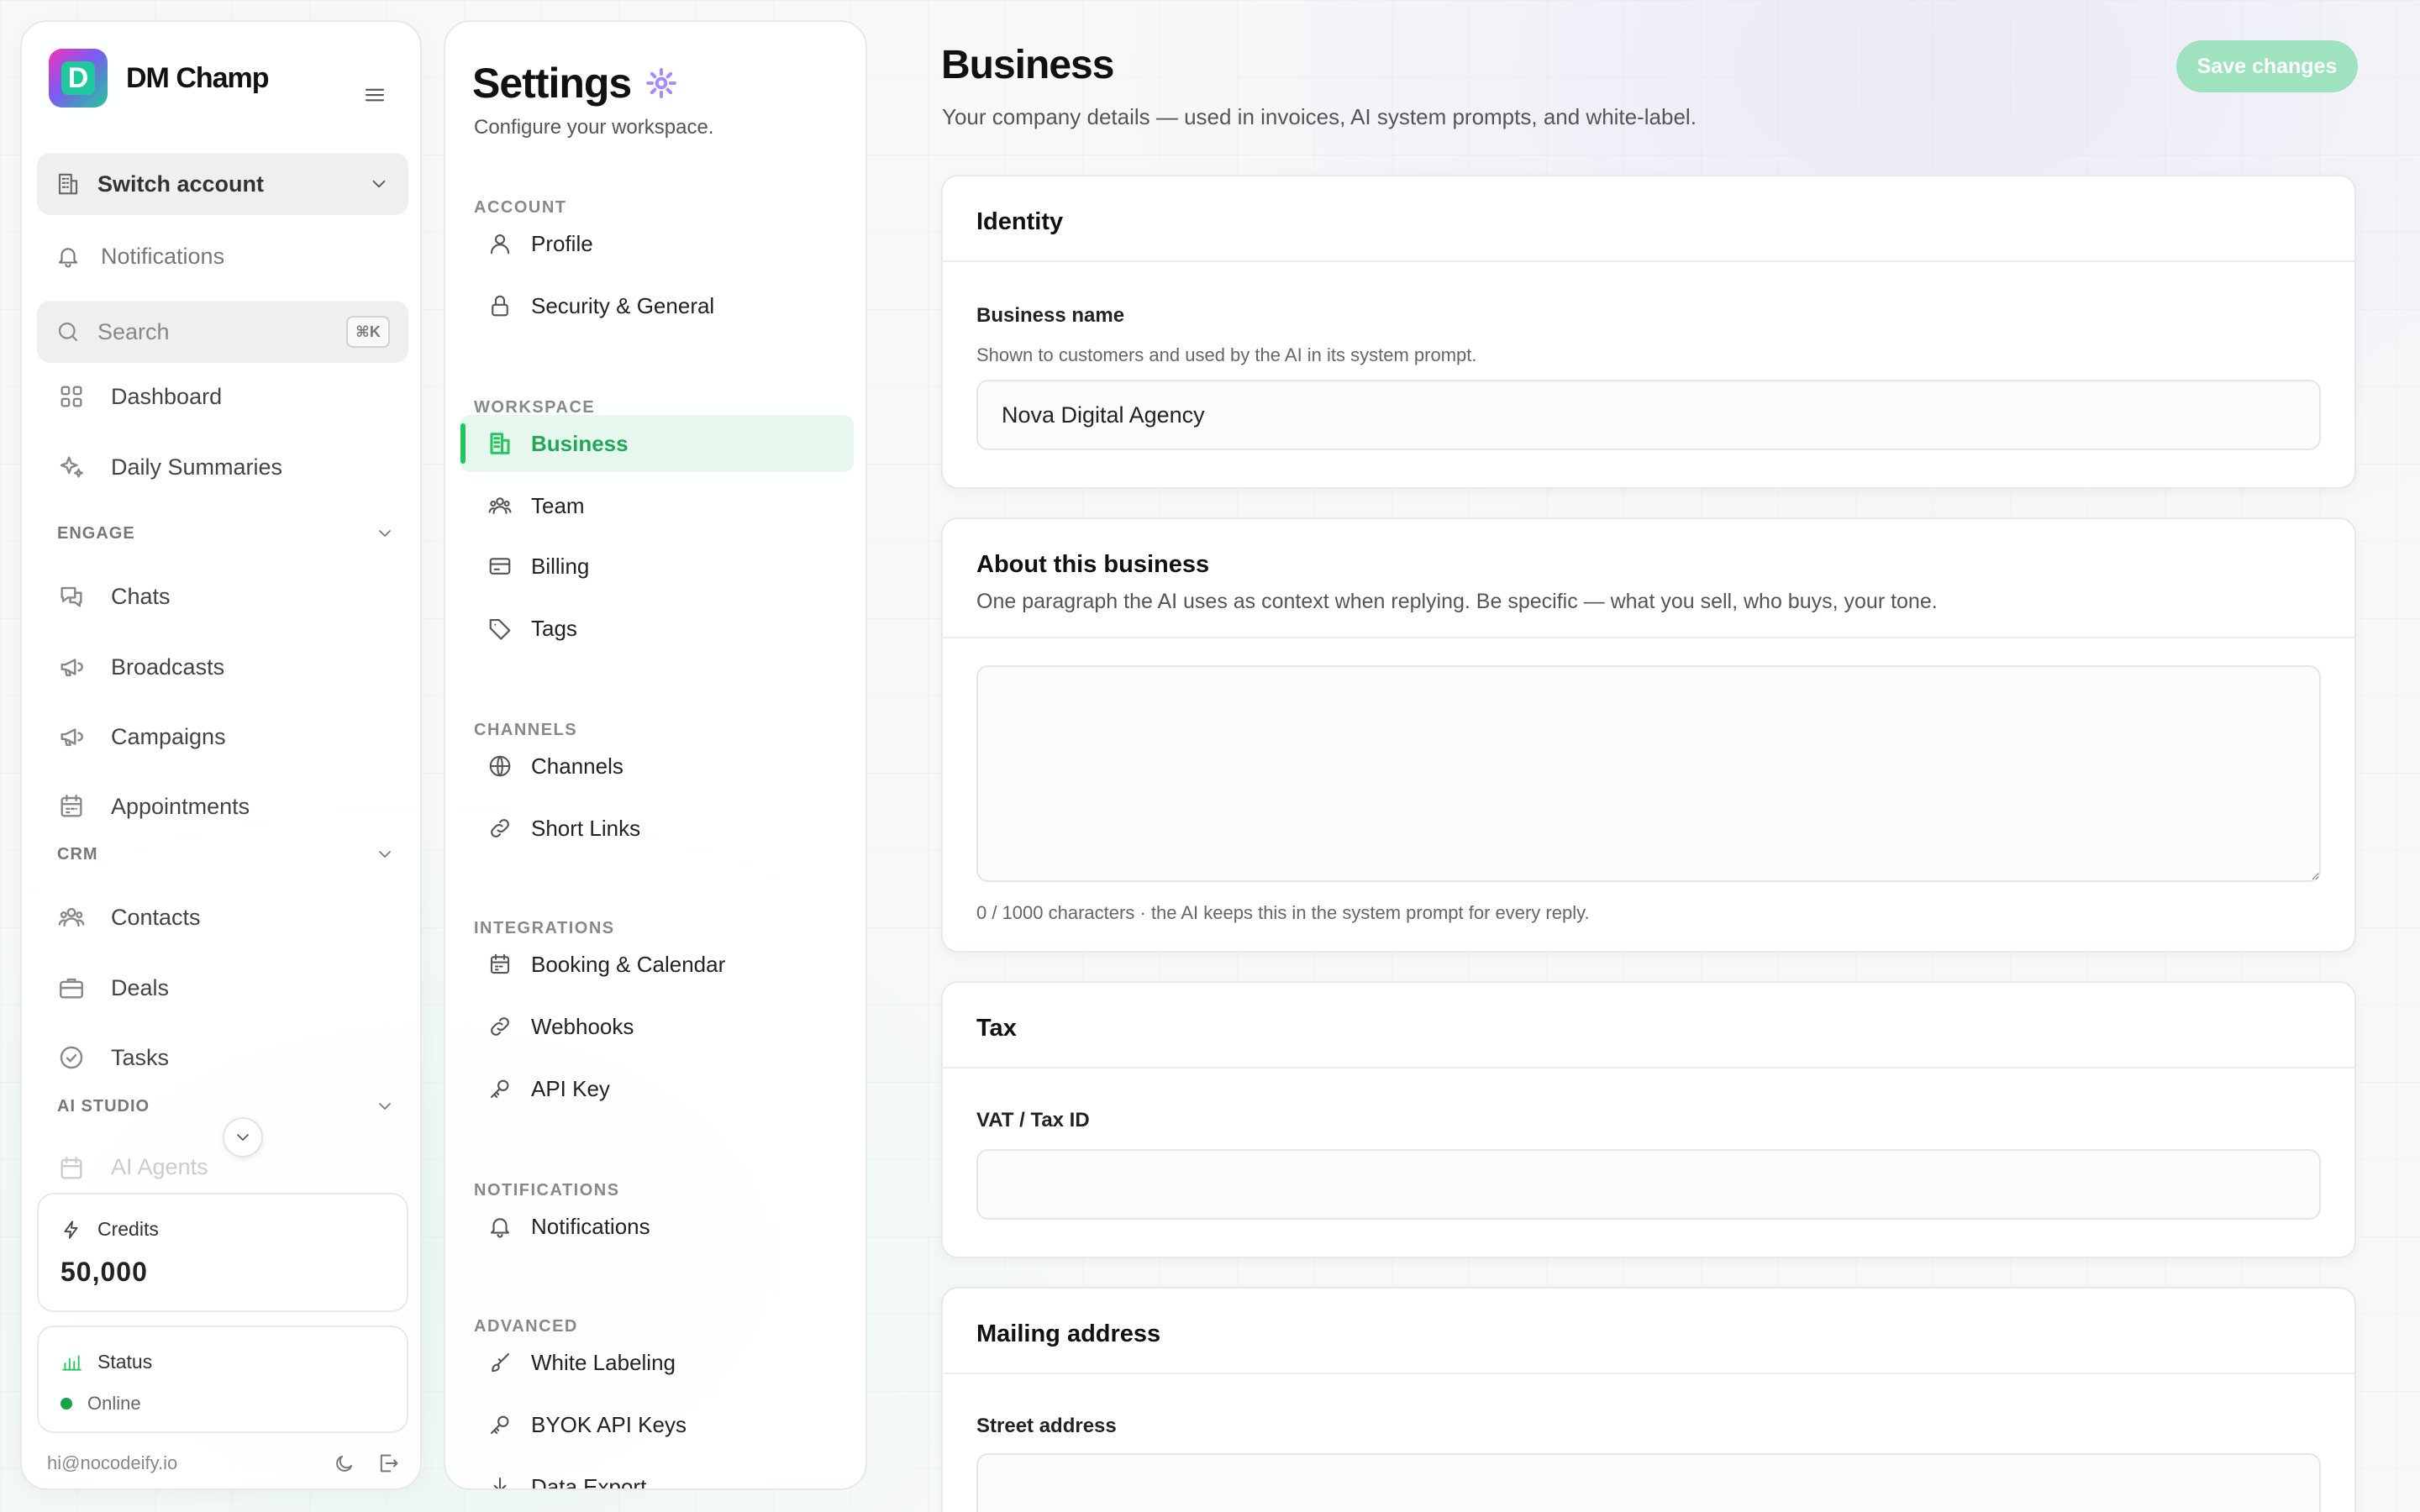 Image resolution: width=2420 pixels, height=1512 pixels. What do you see at coordinates (657, 766) in the screenshot?
I see `settings-item-channels: Channels` at bounding box center [657, 766].